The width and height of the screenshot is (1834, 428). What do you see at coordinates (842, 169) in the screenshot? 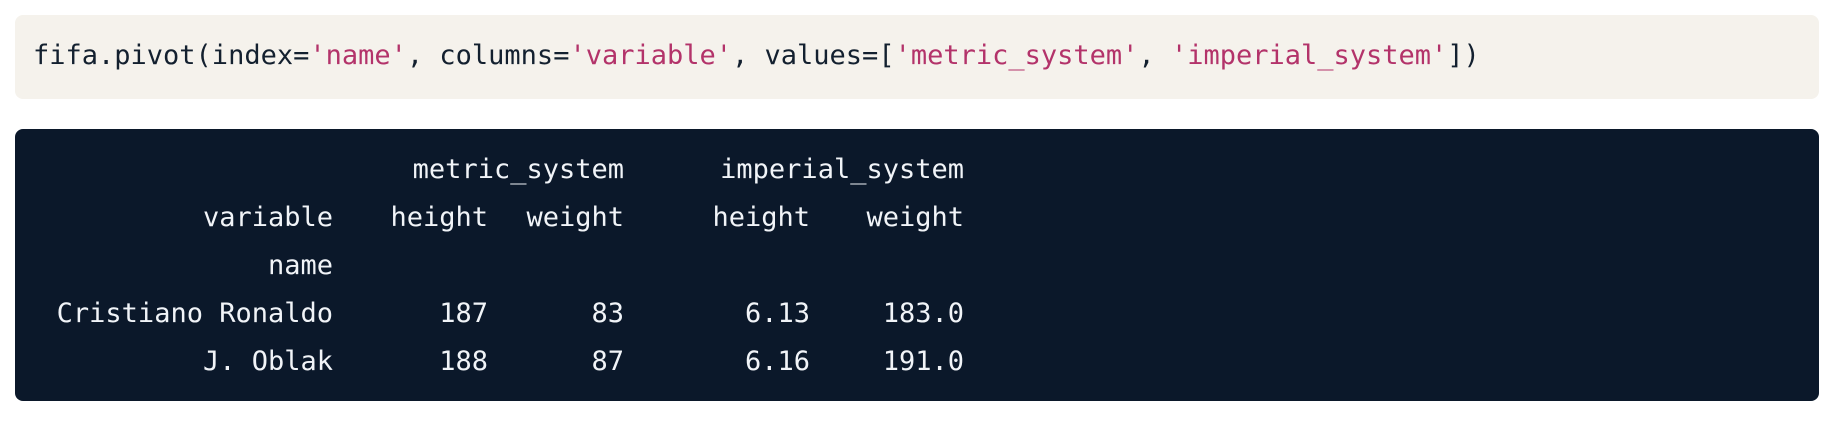
I see `column-group-header-imperial-system: imperial_system` at bounding box center [842, 169].